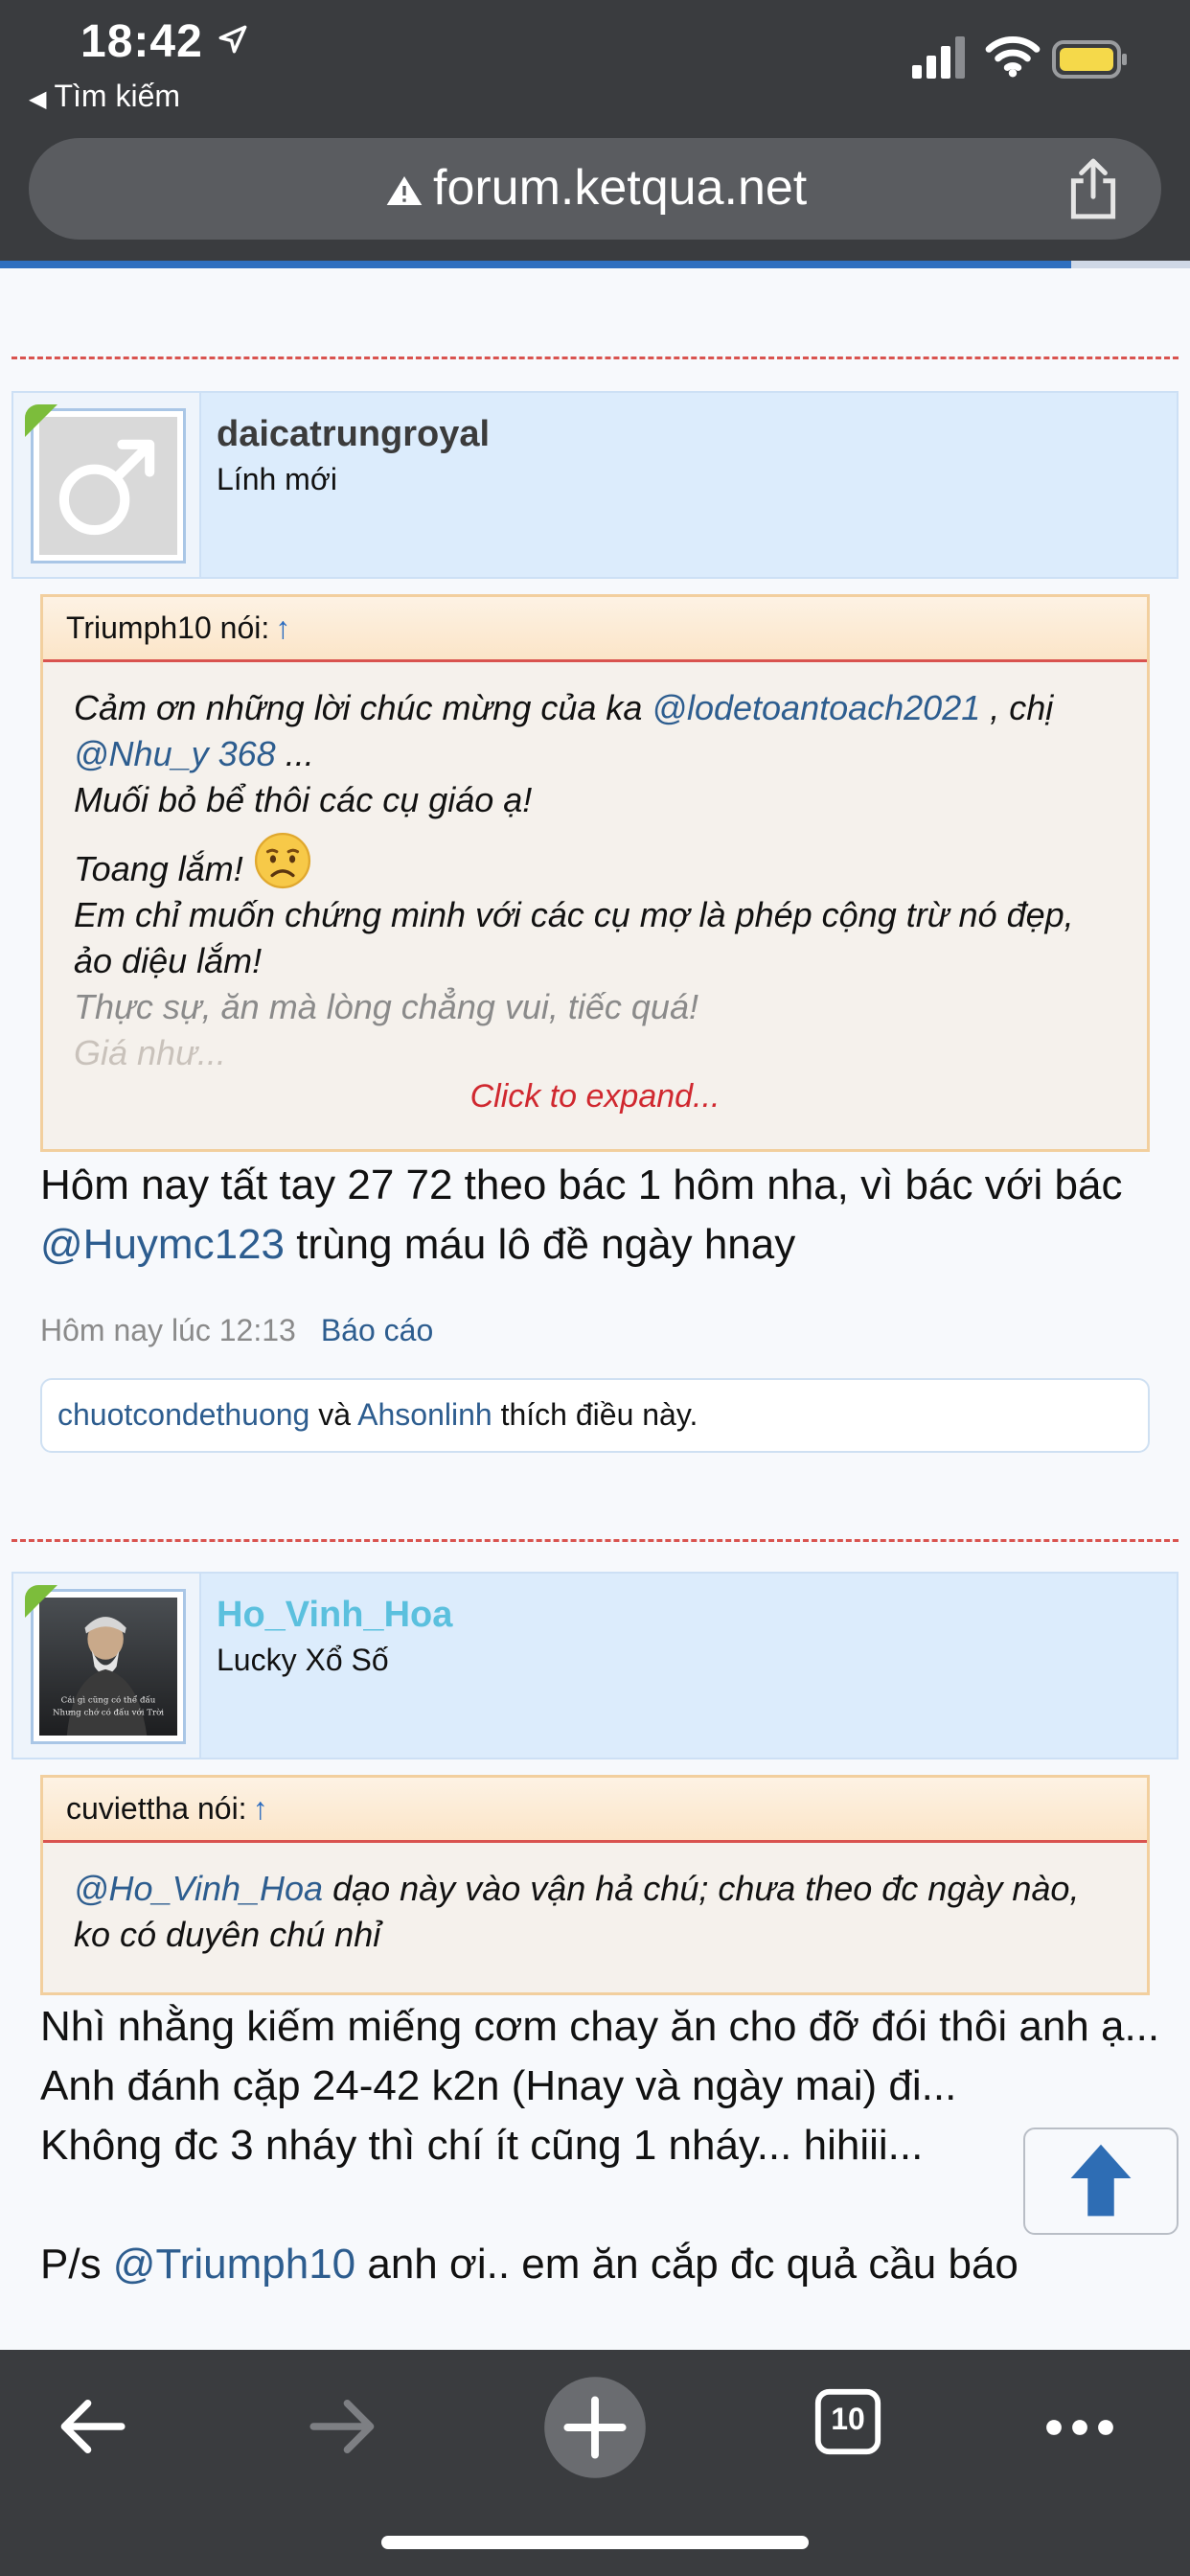 This screenshot has width=1190, height=2576. I want to click on status-time: 18:42, so click(141, 41).